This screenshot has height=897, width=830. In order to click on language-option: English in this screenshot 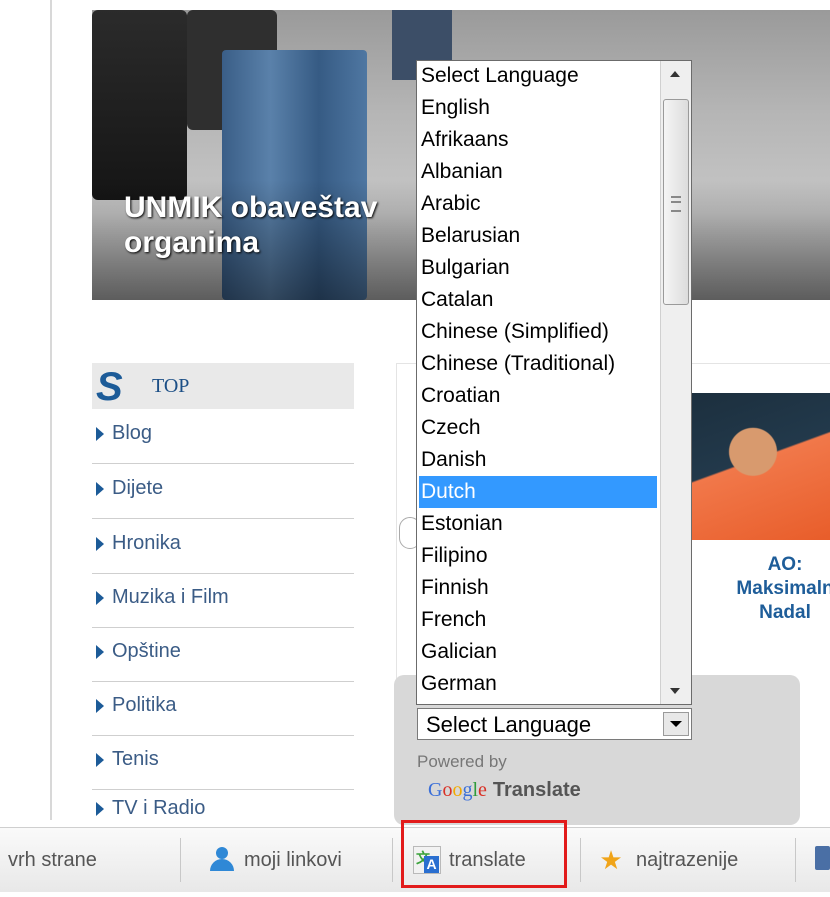, I will do `click(538, 108)`.